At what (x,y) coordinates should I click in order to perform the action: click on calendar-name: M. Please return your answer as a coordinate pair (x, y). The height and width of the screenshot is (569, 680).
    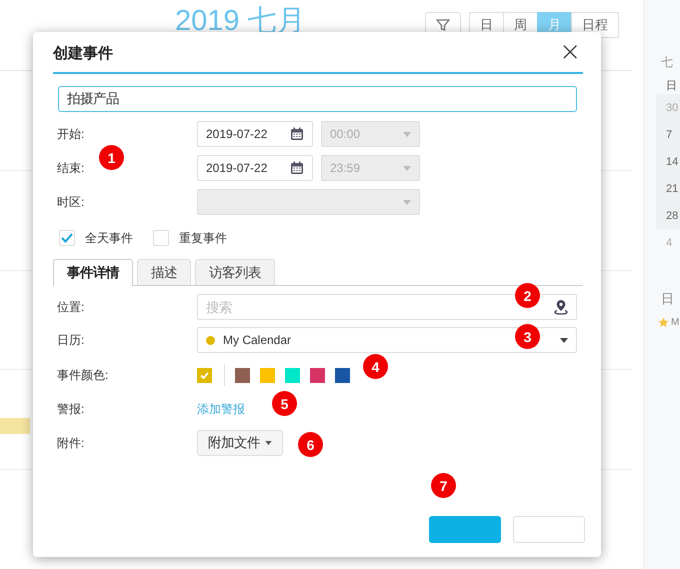
    Looking at the image, I should click on (675, 322).